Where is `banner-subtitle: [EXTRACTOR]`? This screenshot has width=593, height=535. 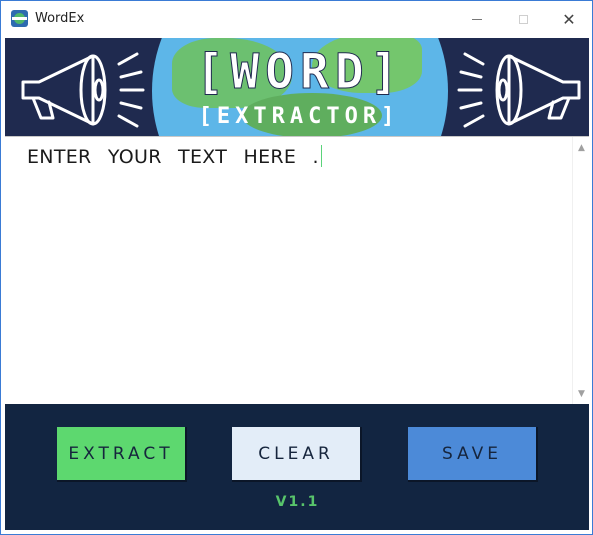
banner-subtitle: [EXTRACTOR] is located at coordinates (299, 116).